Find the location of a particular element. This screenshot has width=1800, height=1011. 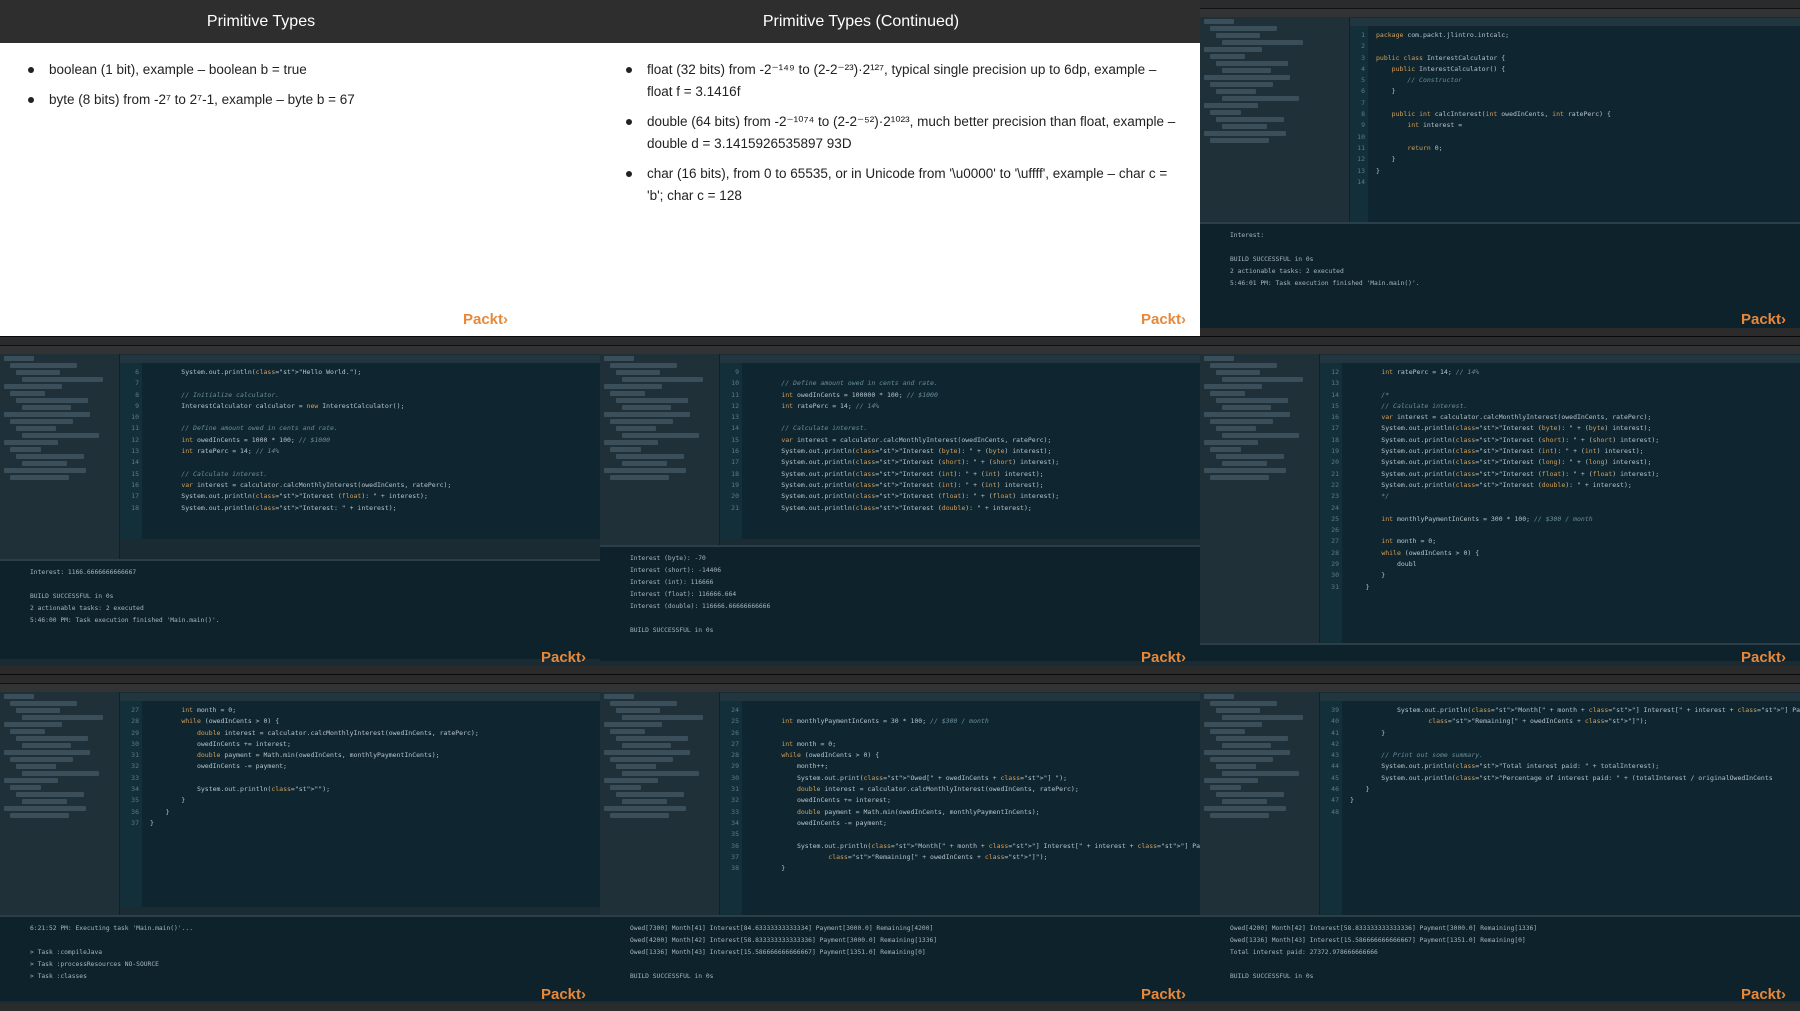

code-line: // Define amount owed in cents and rate. is located at coordinates (904, 383).